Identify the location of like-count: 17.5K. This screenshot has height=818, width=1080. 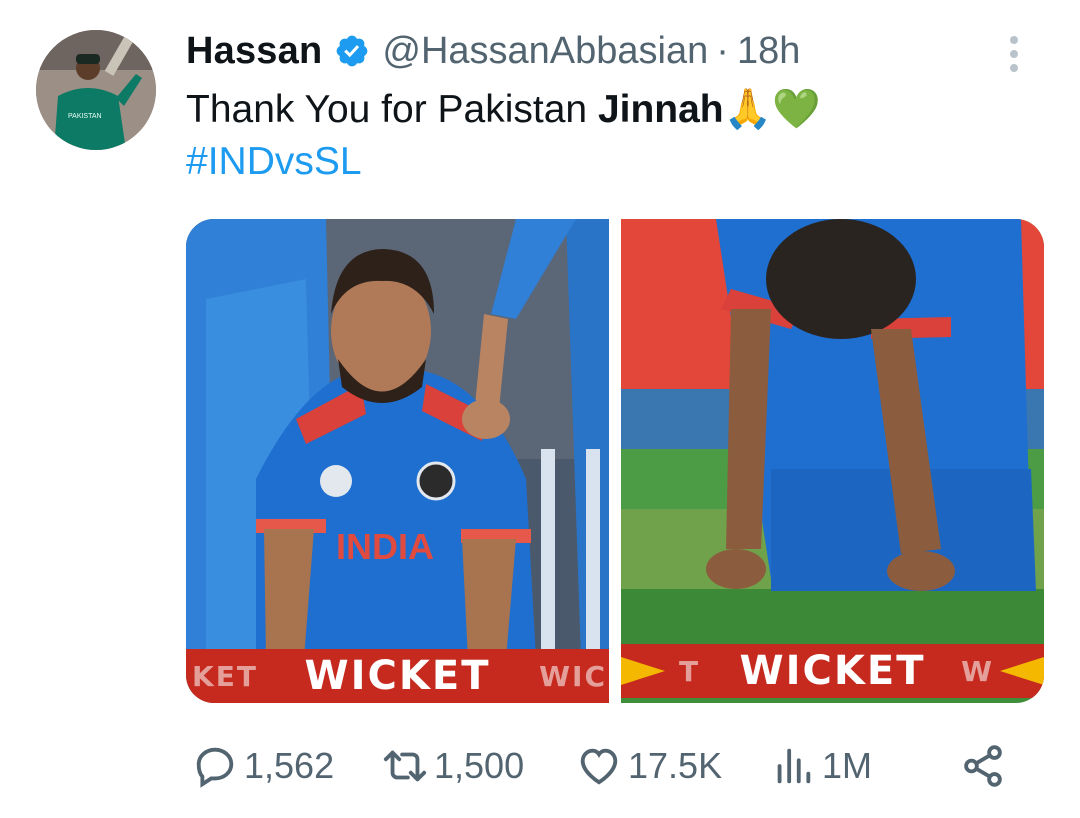
(675, 765).